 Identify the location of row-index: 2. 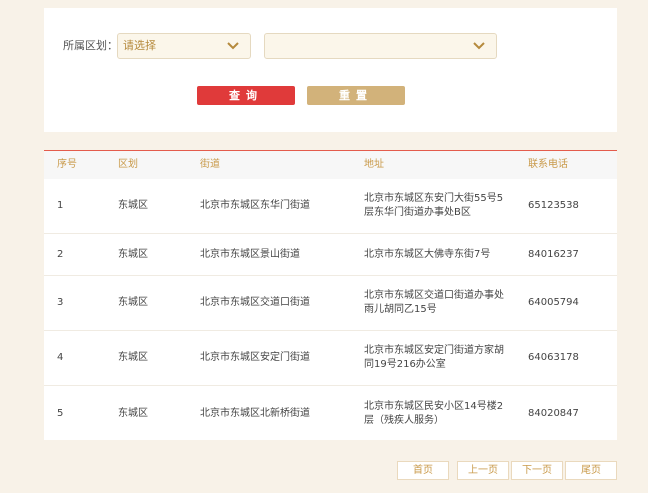
(60, 254).